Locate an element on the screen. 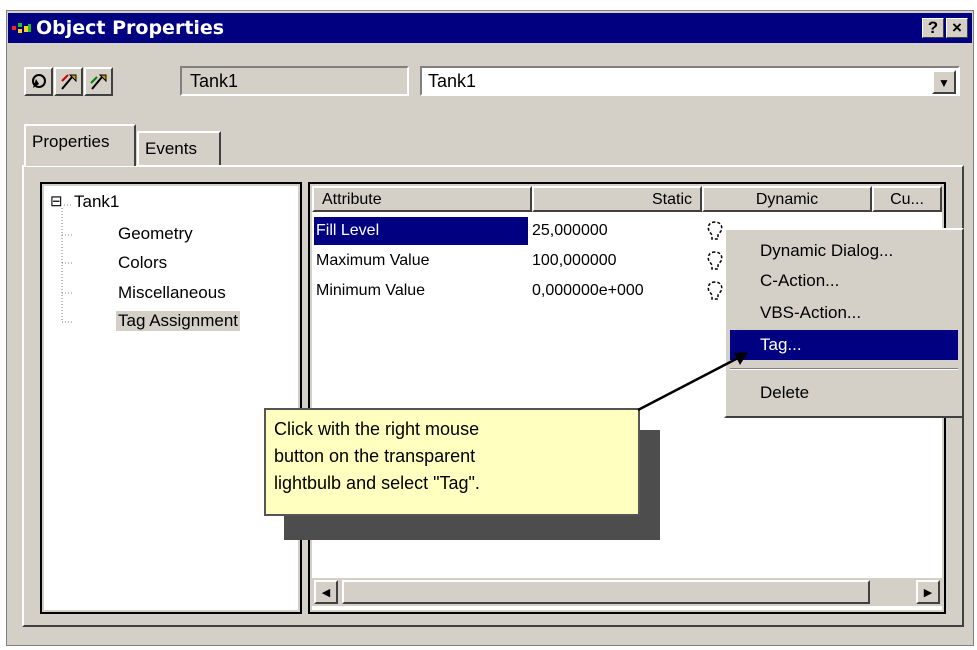 This screenshot has height=650, width=977. header-dynamic: Dynamic is located at coordinates (787, 199).